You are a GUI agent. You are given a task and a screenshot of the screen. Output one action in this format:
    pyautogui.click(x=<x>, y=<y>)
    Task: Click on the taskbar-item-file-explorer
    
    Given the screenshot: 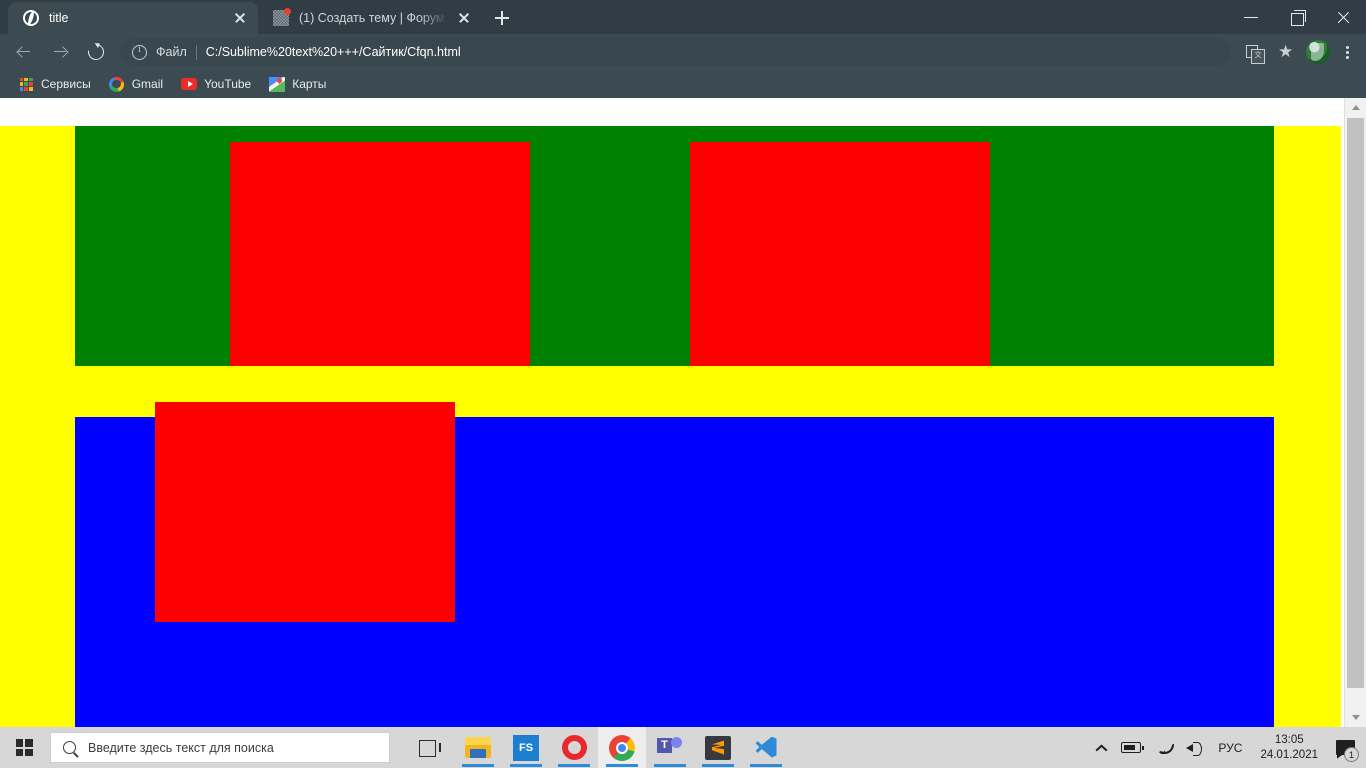 What is the action you would take?
    pyautogui.click(x=478, y=747)
    